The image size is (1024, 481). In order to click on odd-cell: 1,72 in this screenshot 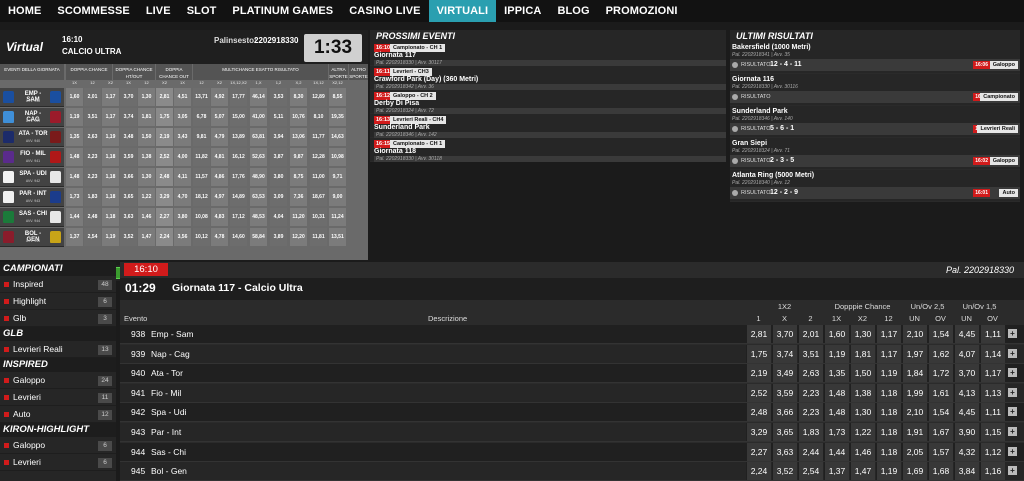, I will do `click(940, 373)`.